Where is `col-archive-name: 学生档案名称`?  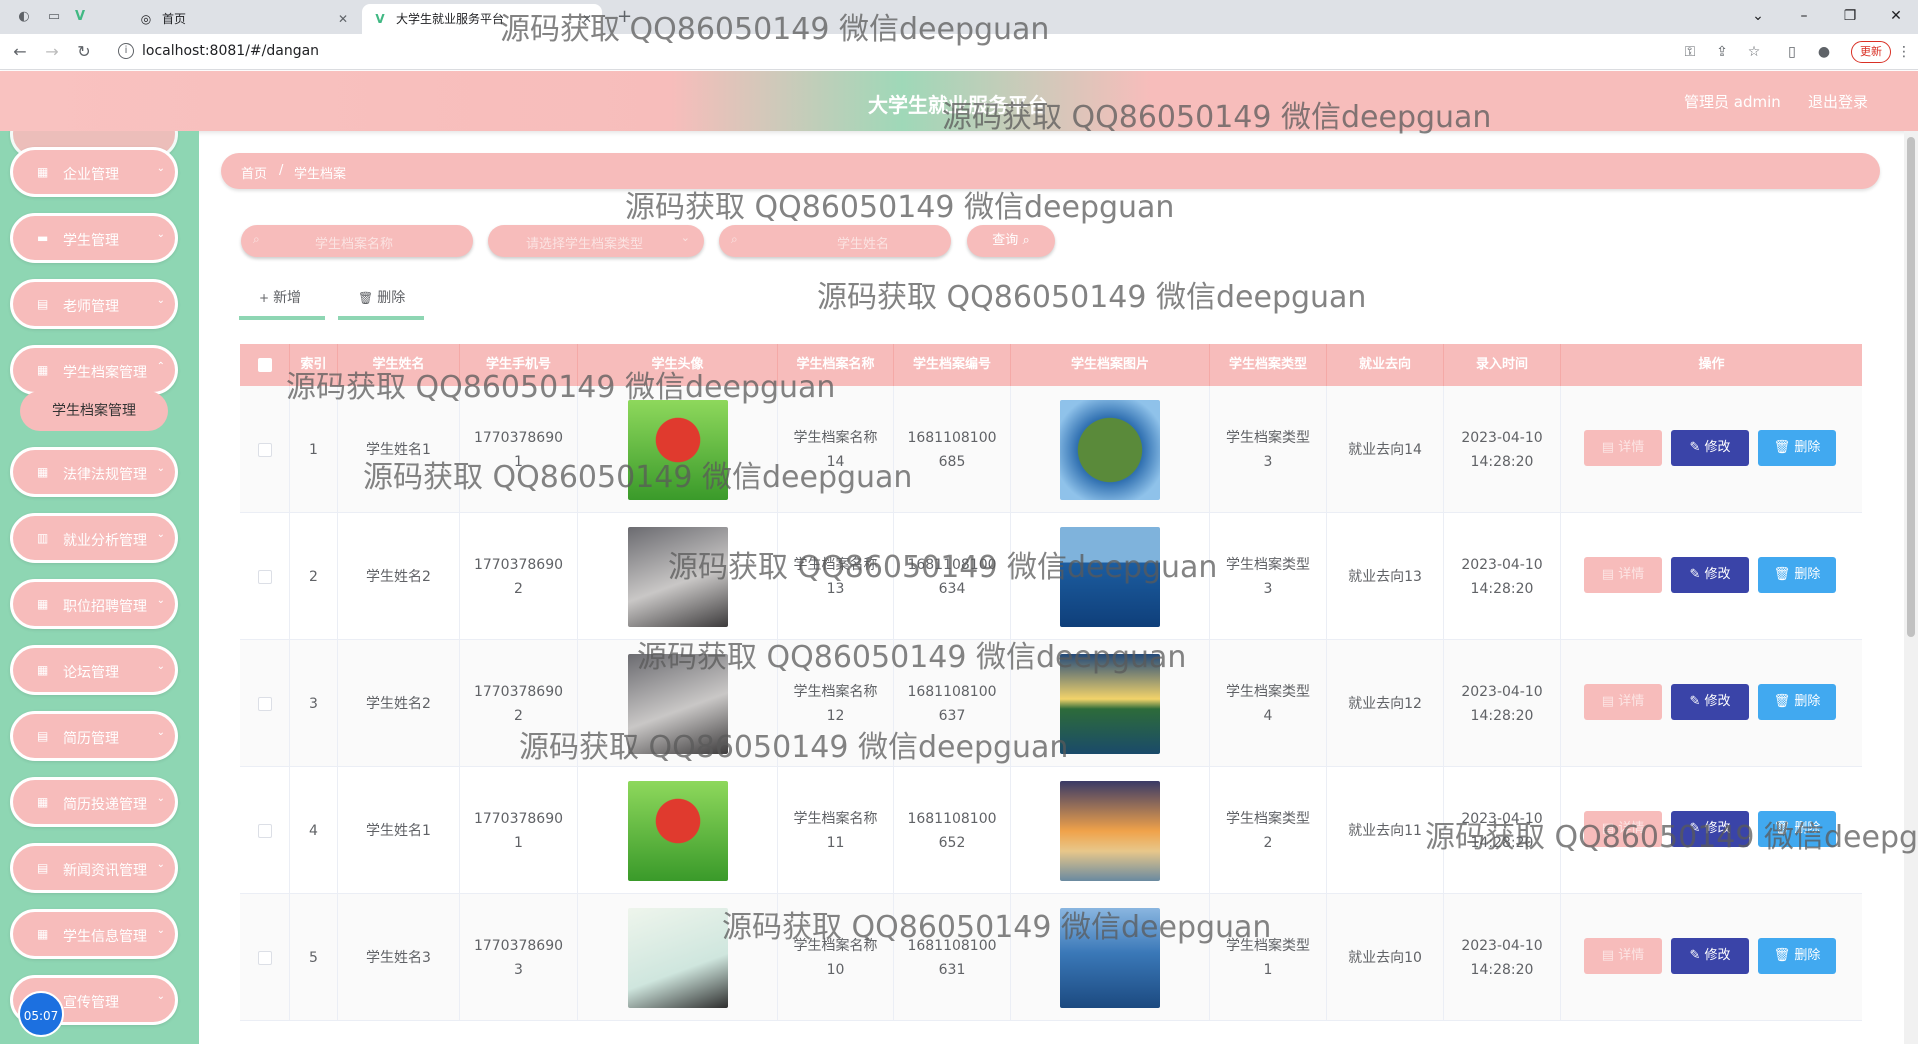 col-archive-name: 学生档案名称 is located at coordinates (836, 365).